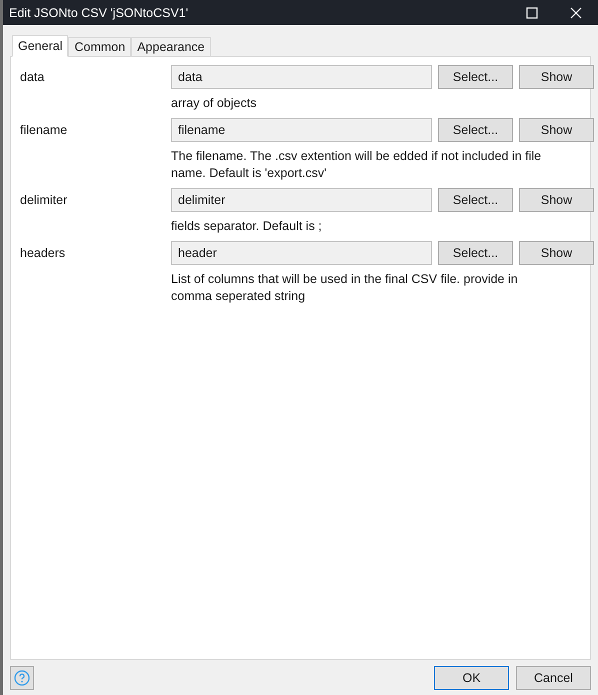 The image size is (598, 695). What do you see at coordinates (301, 130) in the screenshot?
I see `input-field: filename` at bounding box center [301, 130].